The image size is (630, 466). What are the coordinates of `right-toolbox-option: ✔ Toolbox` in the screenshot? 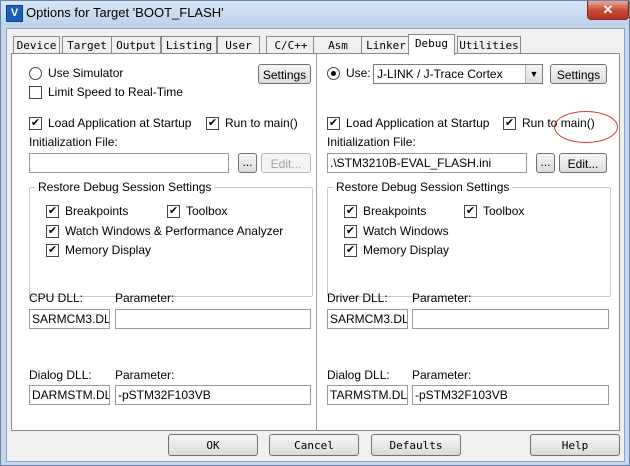 It's located at (494, 211).